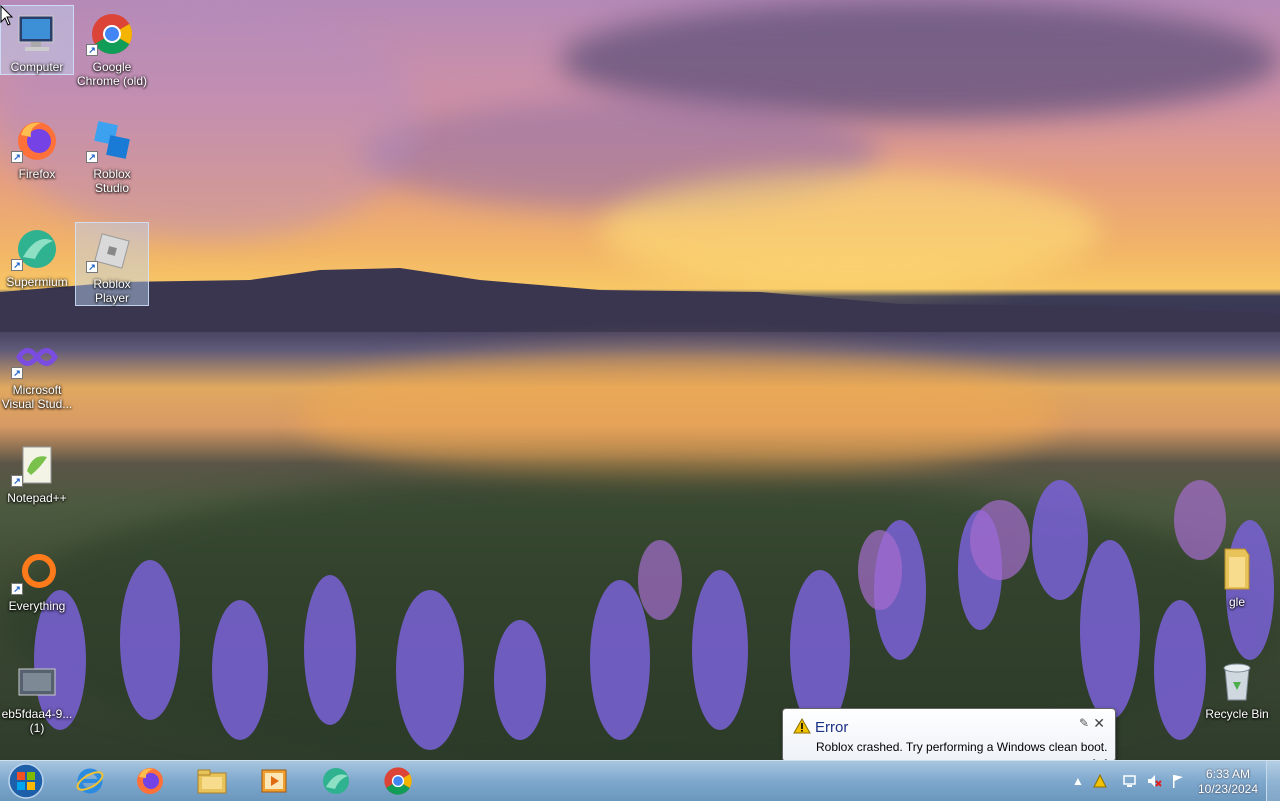  I want to click on show-hidden-icons-icon: ▲, so click(1078, 781).